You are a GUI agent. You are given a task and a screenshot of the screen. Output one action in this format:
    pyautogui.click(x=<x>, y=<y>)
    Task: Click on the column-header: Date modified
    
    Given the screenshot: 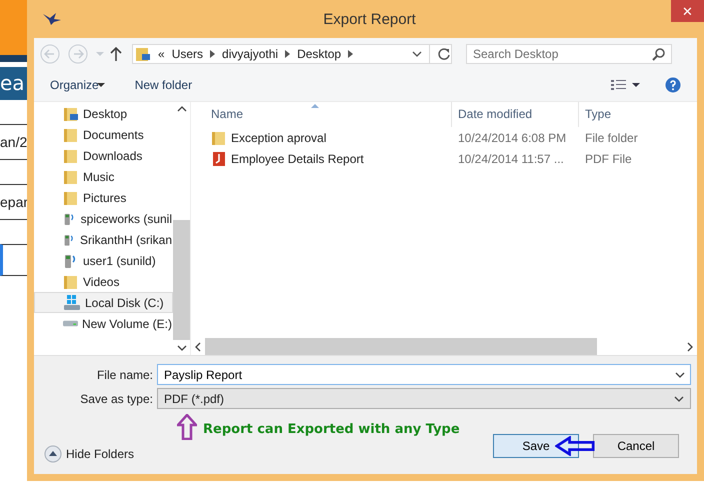 What is the action you would take?
    pyautogui.click(x=514, y=114)
    